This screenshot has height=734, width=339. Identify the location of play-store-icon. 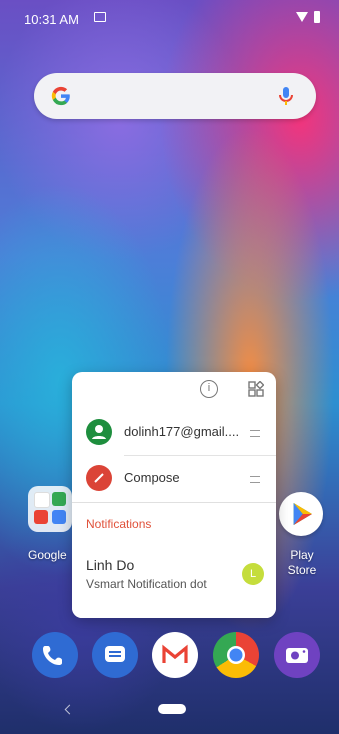
(301, 514).